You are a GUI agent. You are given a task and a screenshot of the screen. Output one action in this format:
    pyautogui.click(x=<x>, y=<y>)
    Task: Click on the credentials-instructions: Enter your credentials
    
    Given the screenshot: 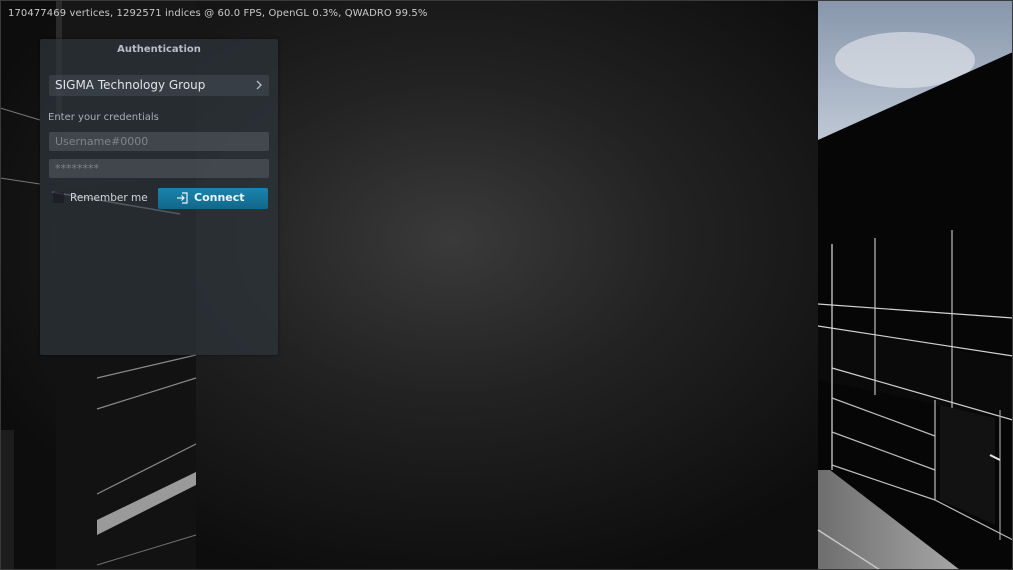 What is the action you would take?
    pyautogui.click(x=103, y=117)
    